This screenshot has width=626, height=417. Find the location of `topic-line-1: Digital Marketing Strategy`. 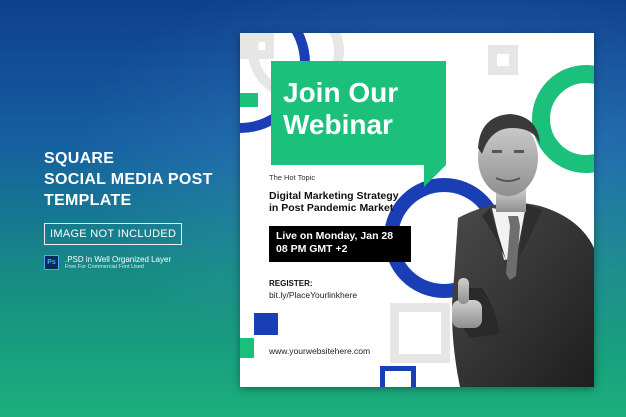

topic-line-1: Digital Marketing Strategy is located at coordinates (334, 196).